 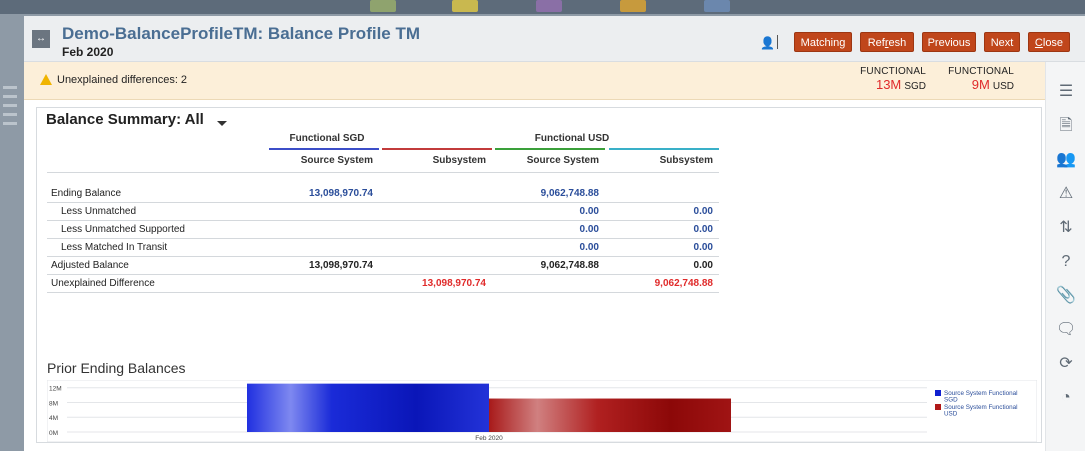 I want to click on metric-currency: SGD, so click(x=915, y=86).